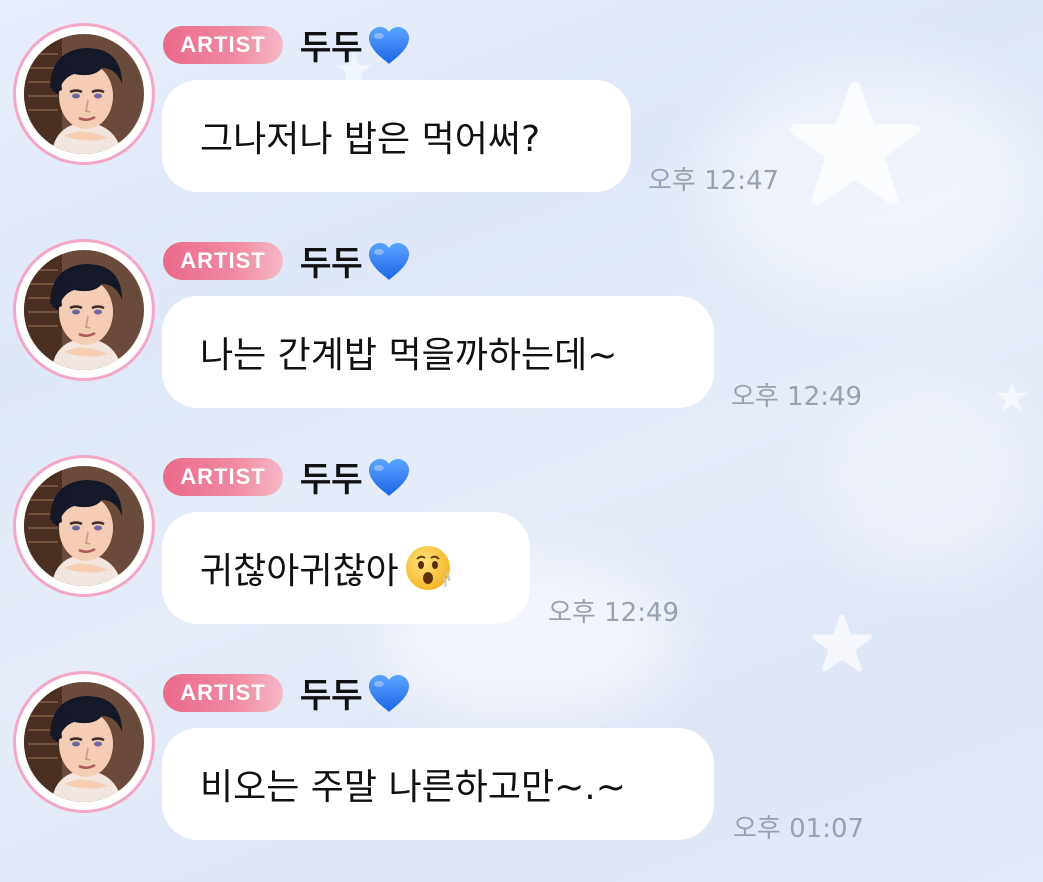 This screenshot has width=1043, height=882. Describe the element at coordinates (714, 181) in the screenshot. I see `message-timestamp: 오후 12:47` at that location.